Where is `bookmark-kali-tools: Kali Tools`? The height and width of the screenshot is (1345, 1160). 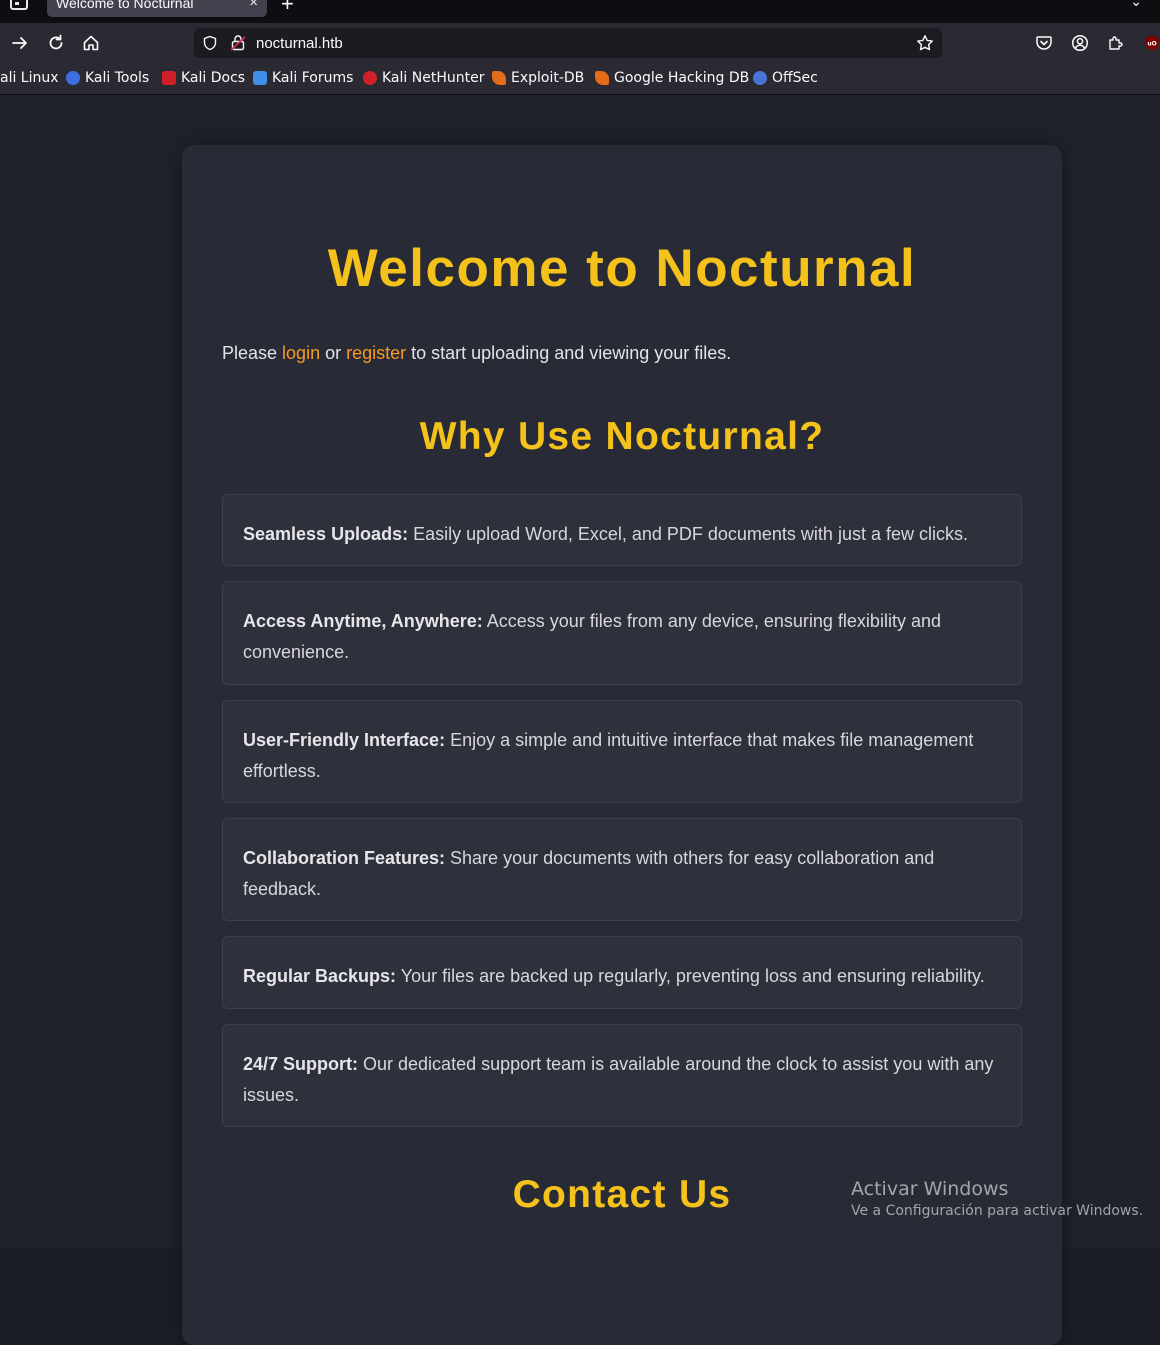 bookmark-kali-tools: Kali Tools is located at coordinates (107, 78).